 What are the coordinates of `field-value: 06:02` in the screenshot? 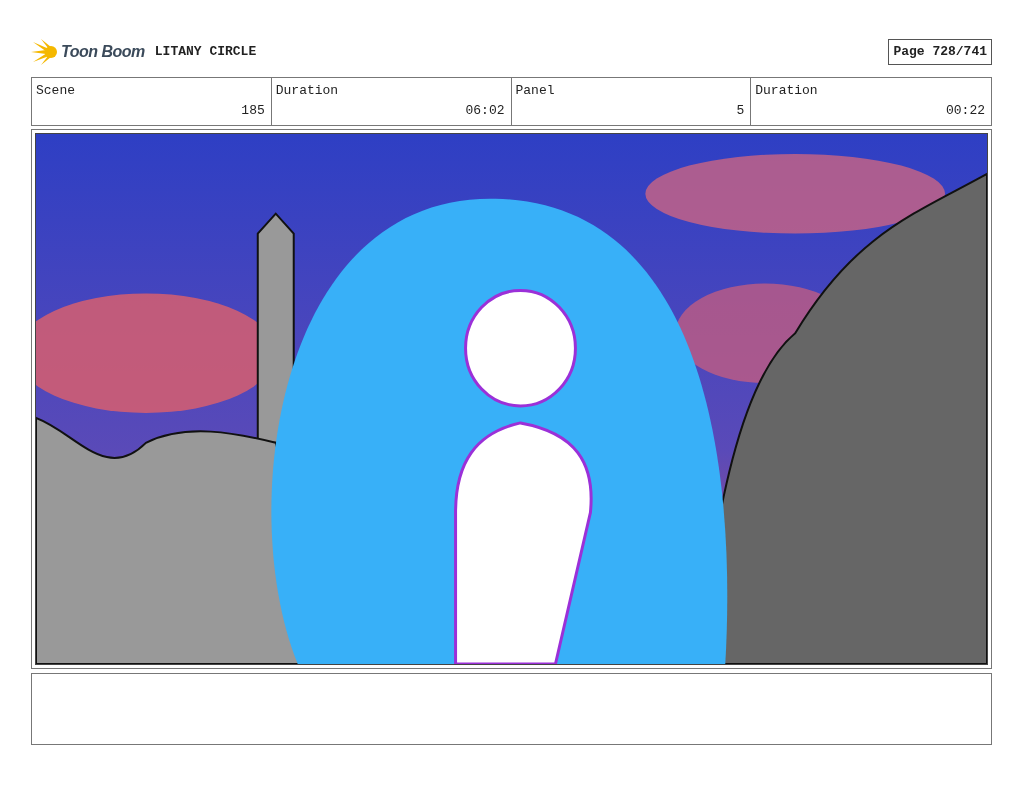 It's located at (485, 110).